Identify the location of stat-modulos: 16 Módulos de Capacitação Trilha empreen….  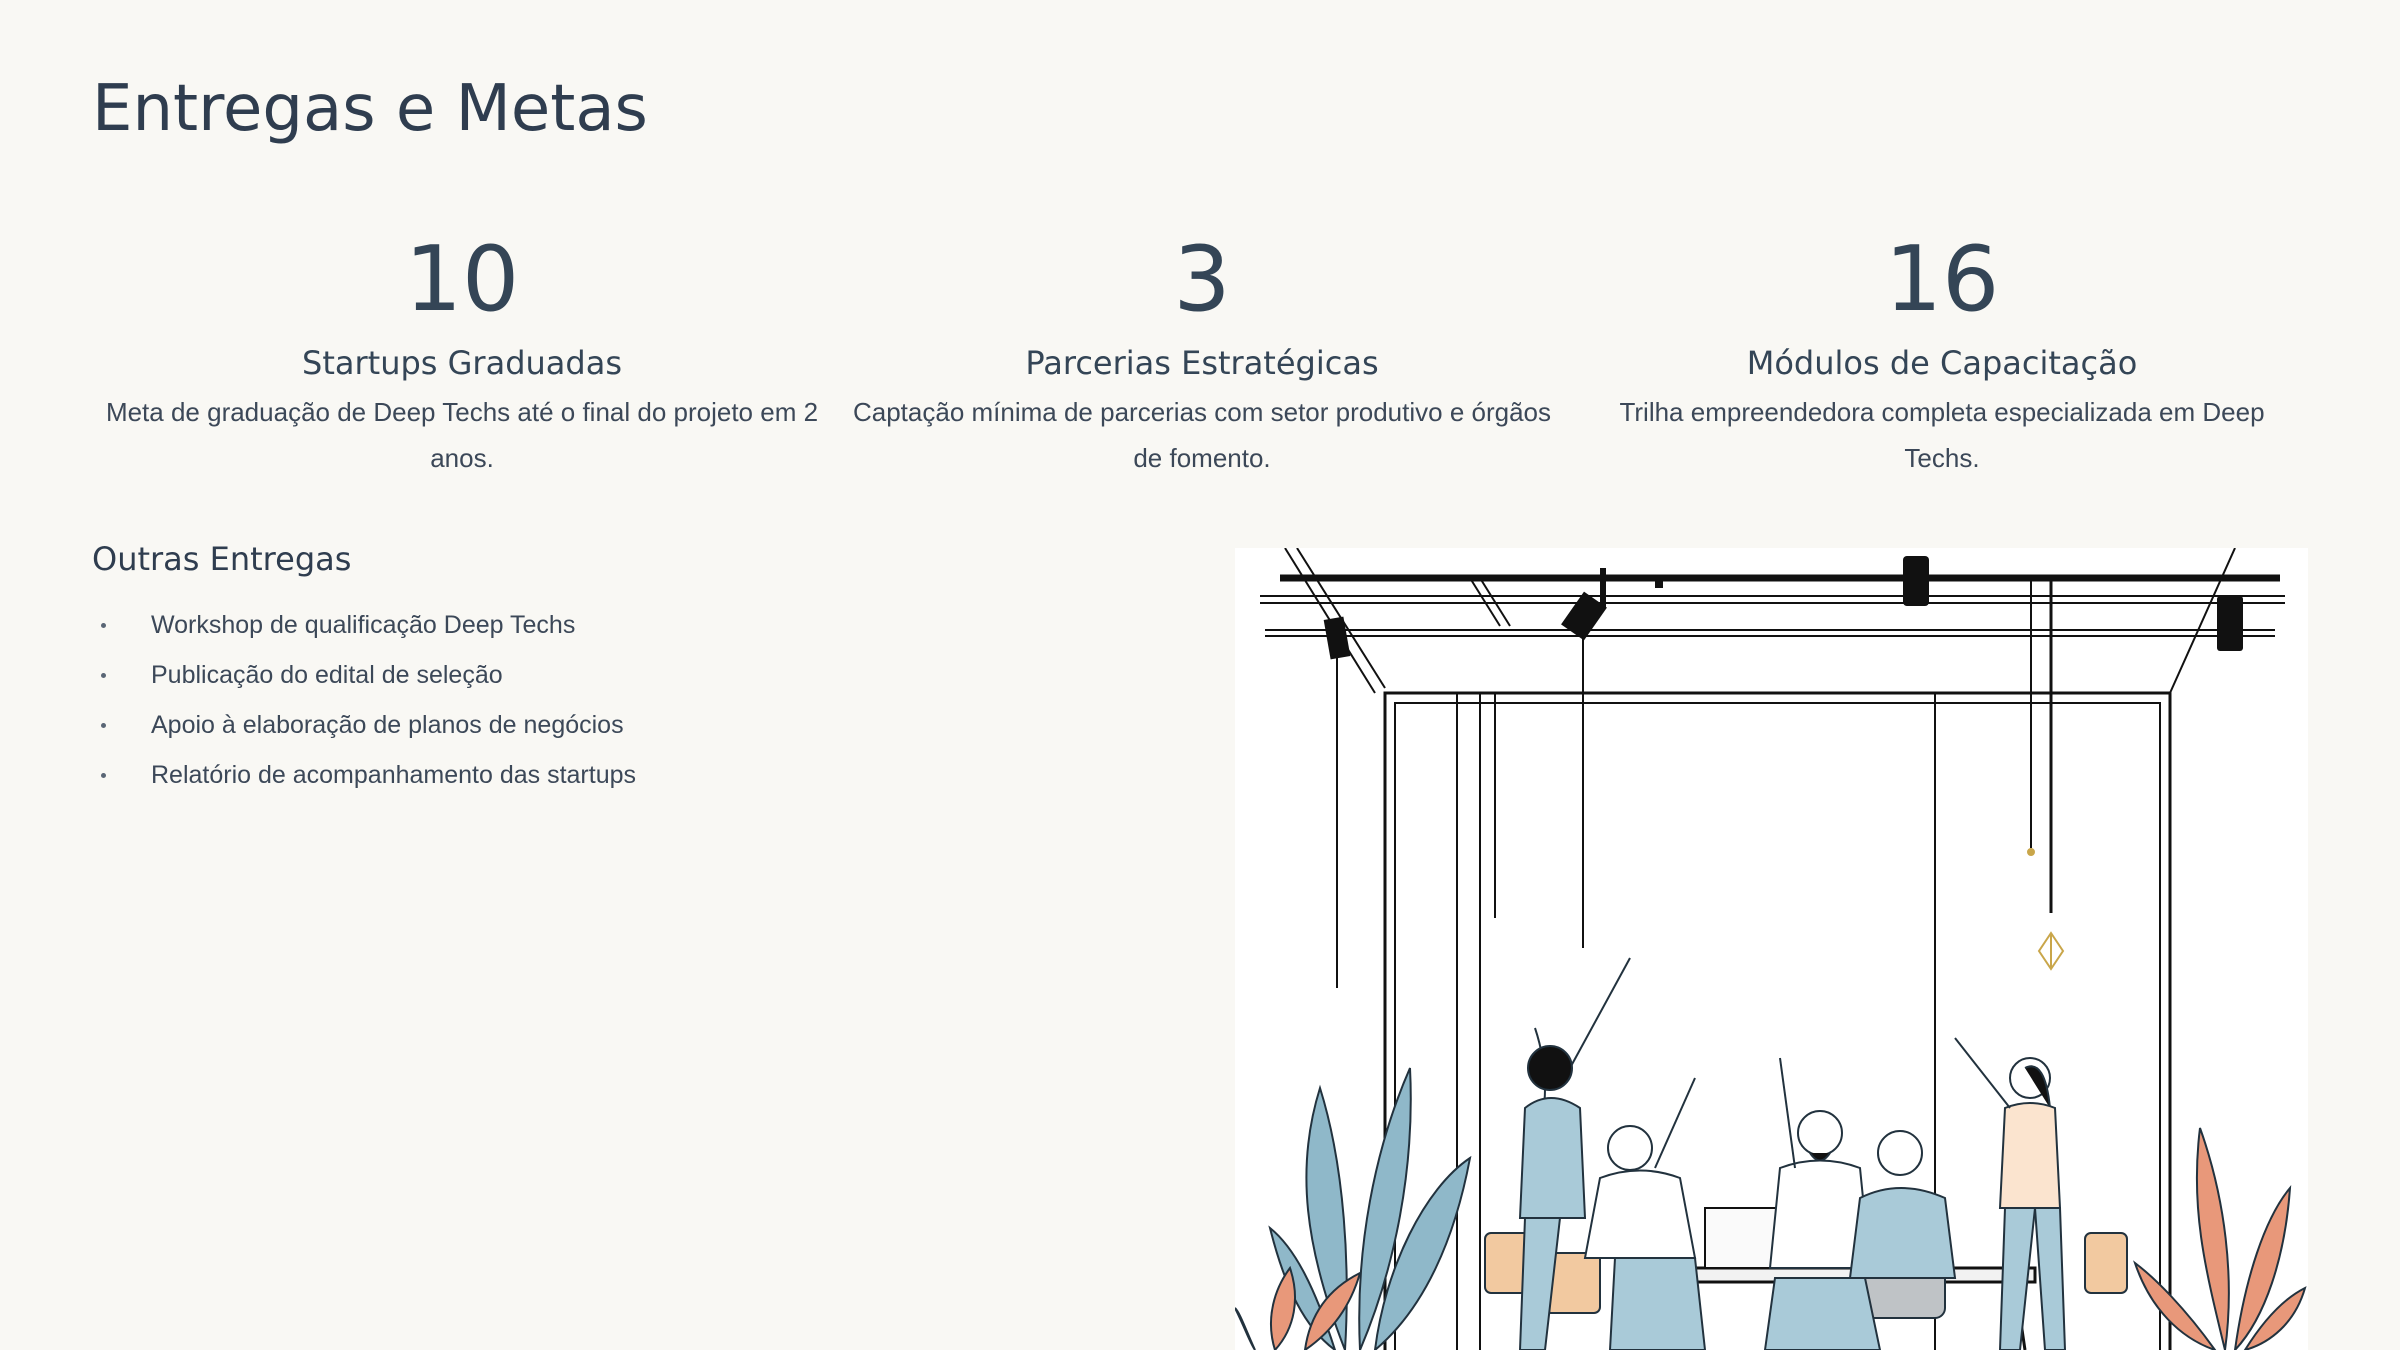
(1942, 353).